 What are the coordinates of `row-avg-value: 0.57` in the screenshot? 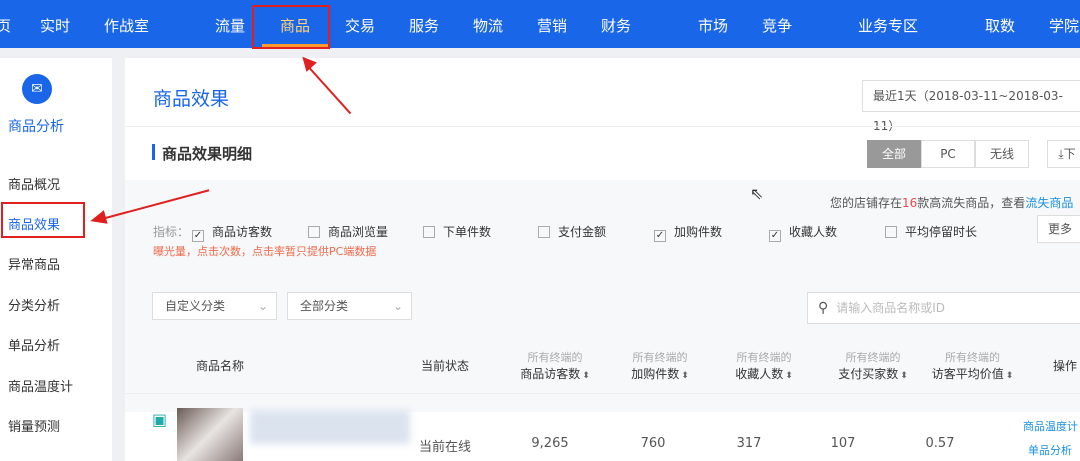 It's located at (940, 443).